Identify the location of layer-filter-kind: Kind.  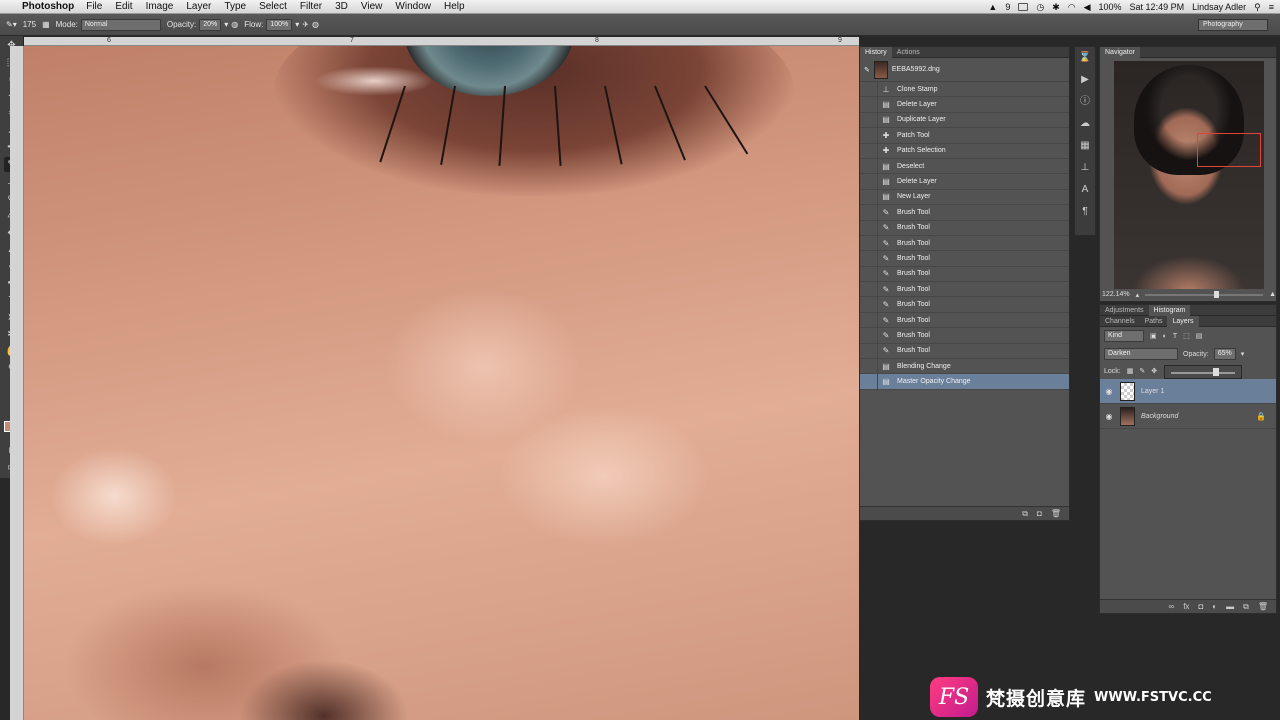
(1124, 336).